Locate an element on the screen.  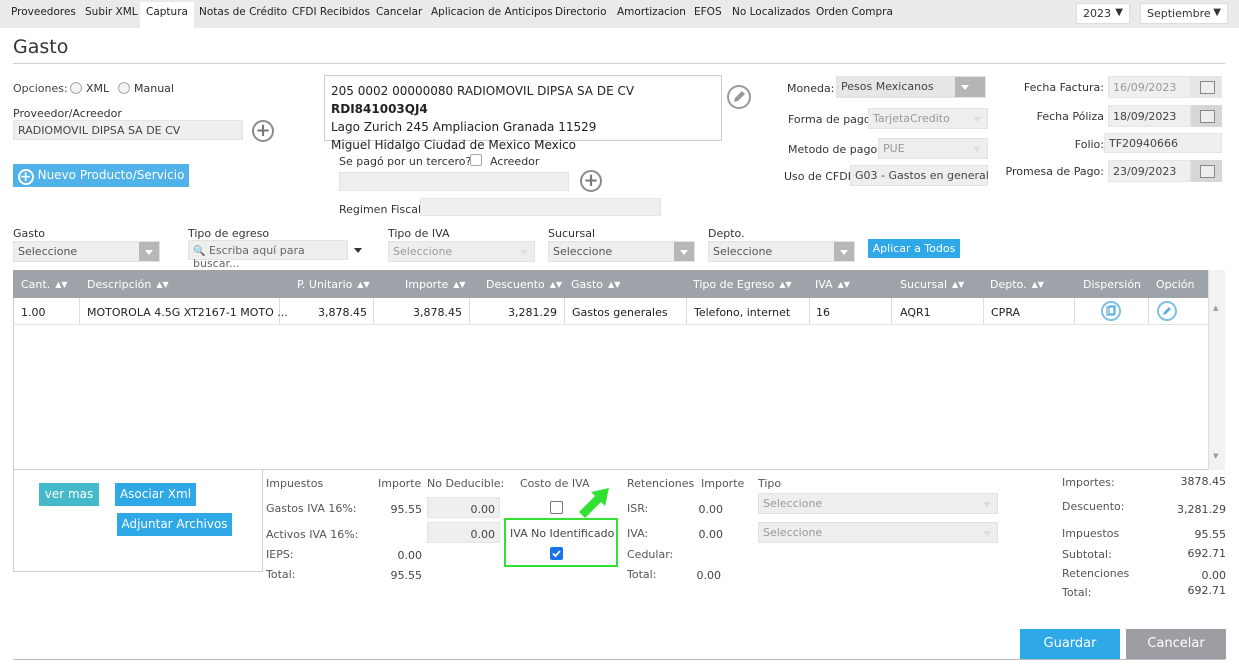
cell-cant: 1.00 is located at coordinates (33, 312).